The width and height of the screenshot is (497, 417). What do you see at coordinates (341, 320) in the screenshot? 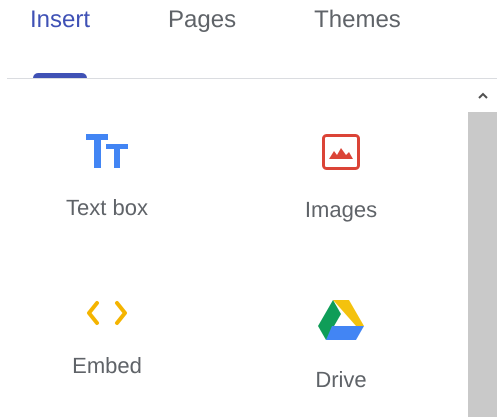
I see `drive-icon` at bounding box center [341, 320].